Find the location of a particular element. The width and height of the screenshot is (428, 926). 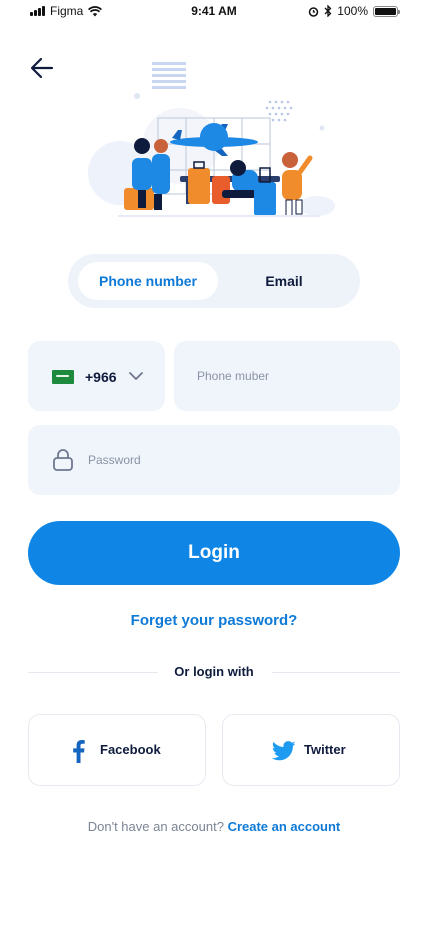

password-field is located at coordinates (214, 460).